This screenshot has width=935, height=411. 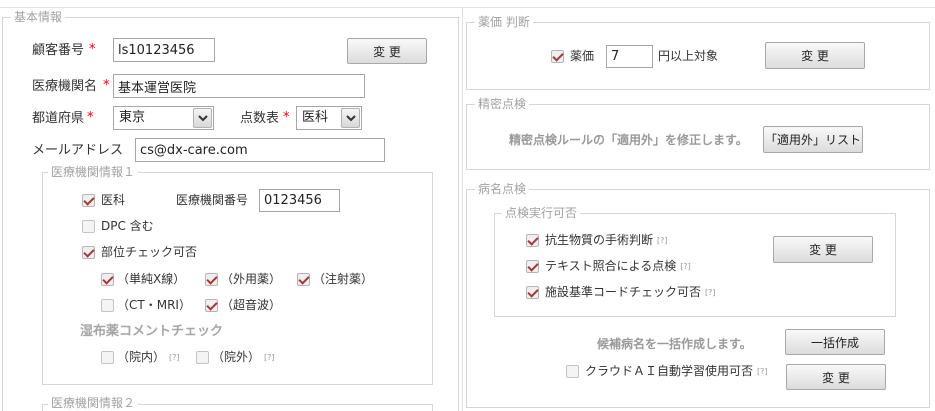 I want to click on fee-table-select: 医科, so click(x=329, y=118).